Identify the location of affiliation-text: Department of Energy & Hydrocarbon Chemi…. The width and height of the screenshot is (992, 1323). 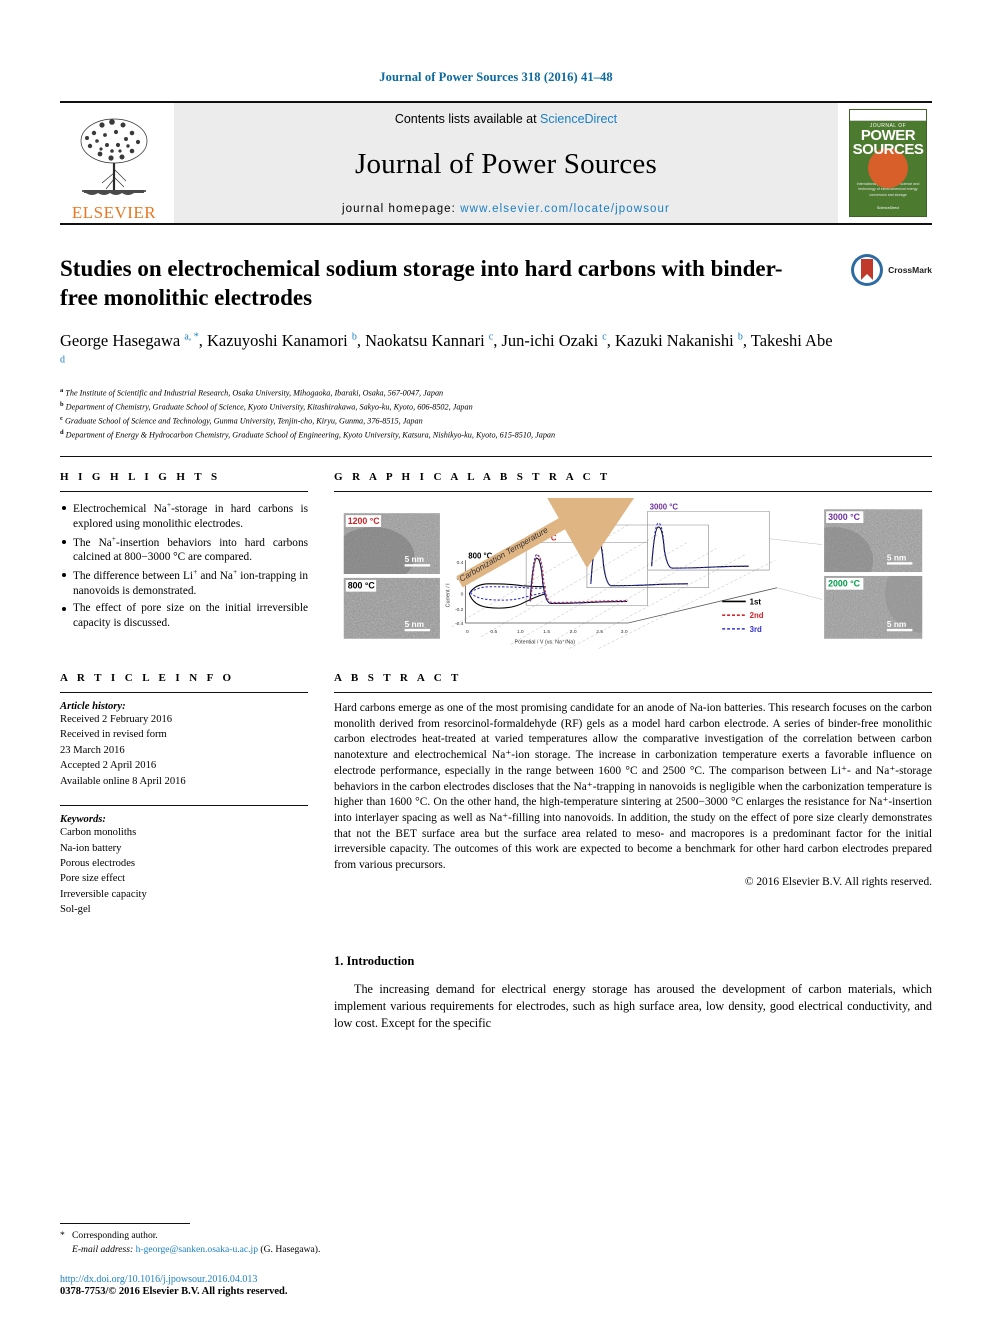
(310, 435).